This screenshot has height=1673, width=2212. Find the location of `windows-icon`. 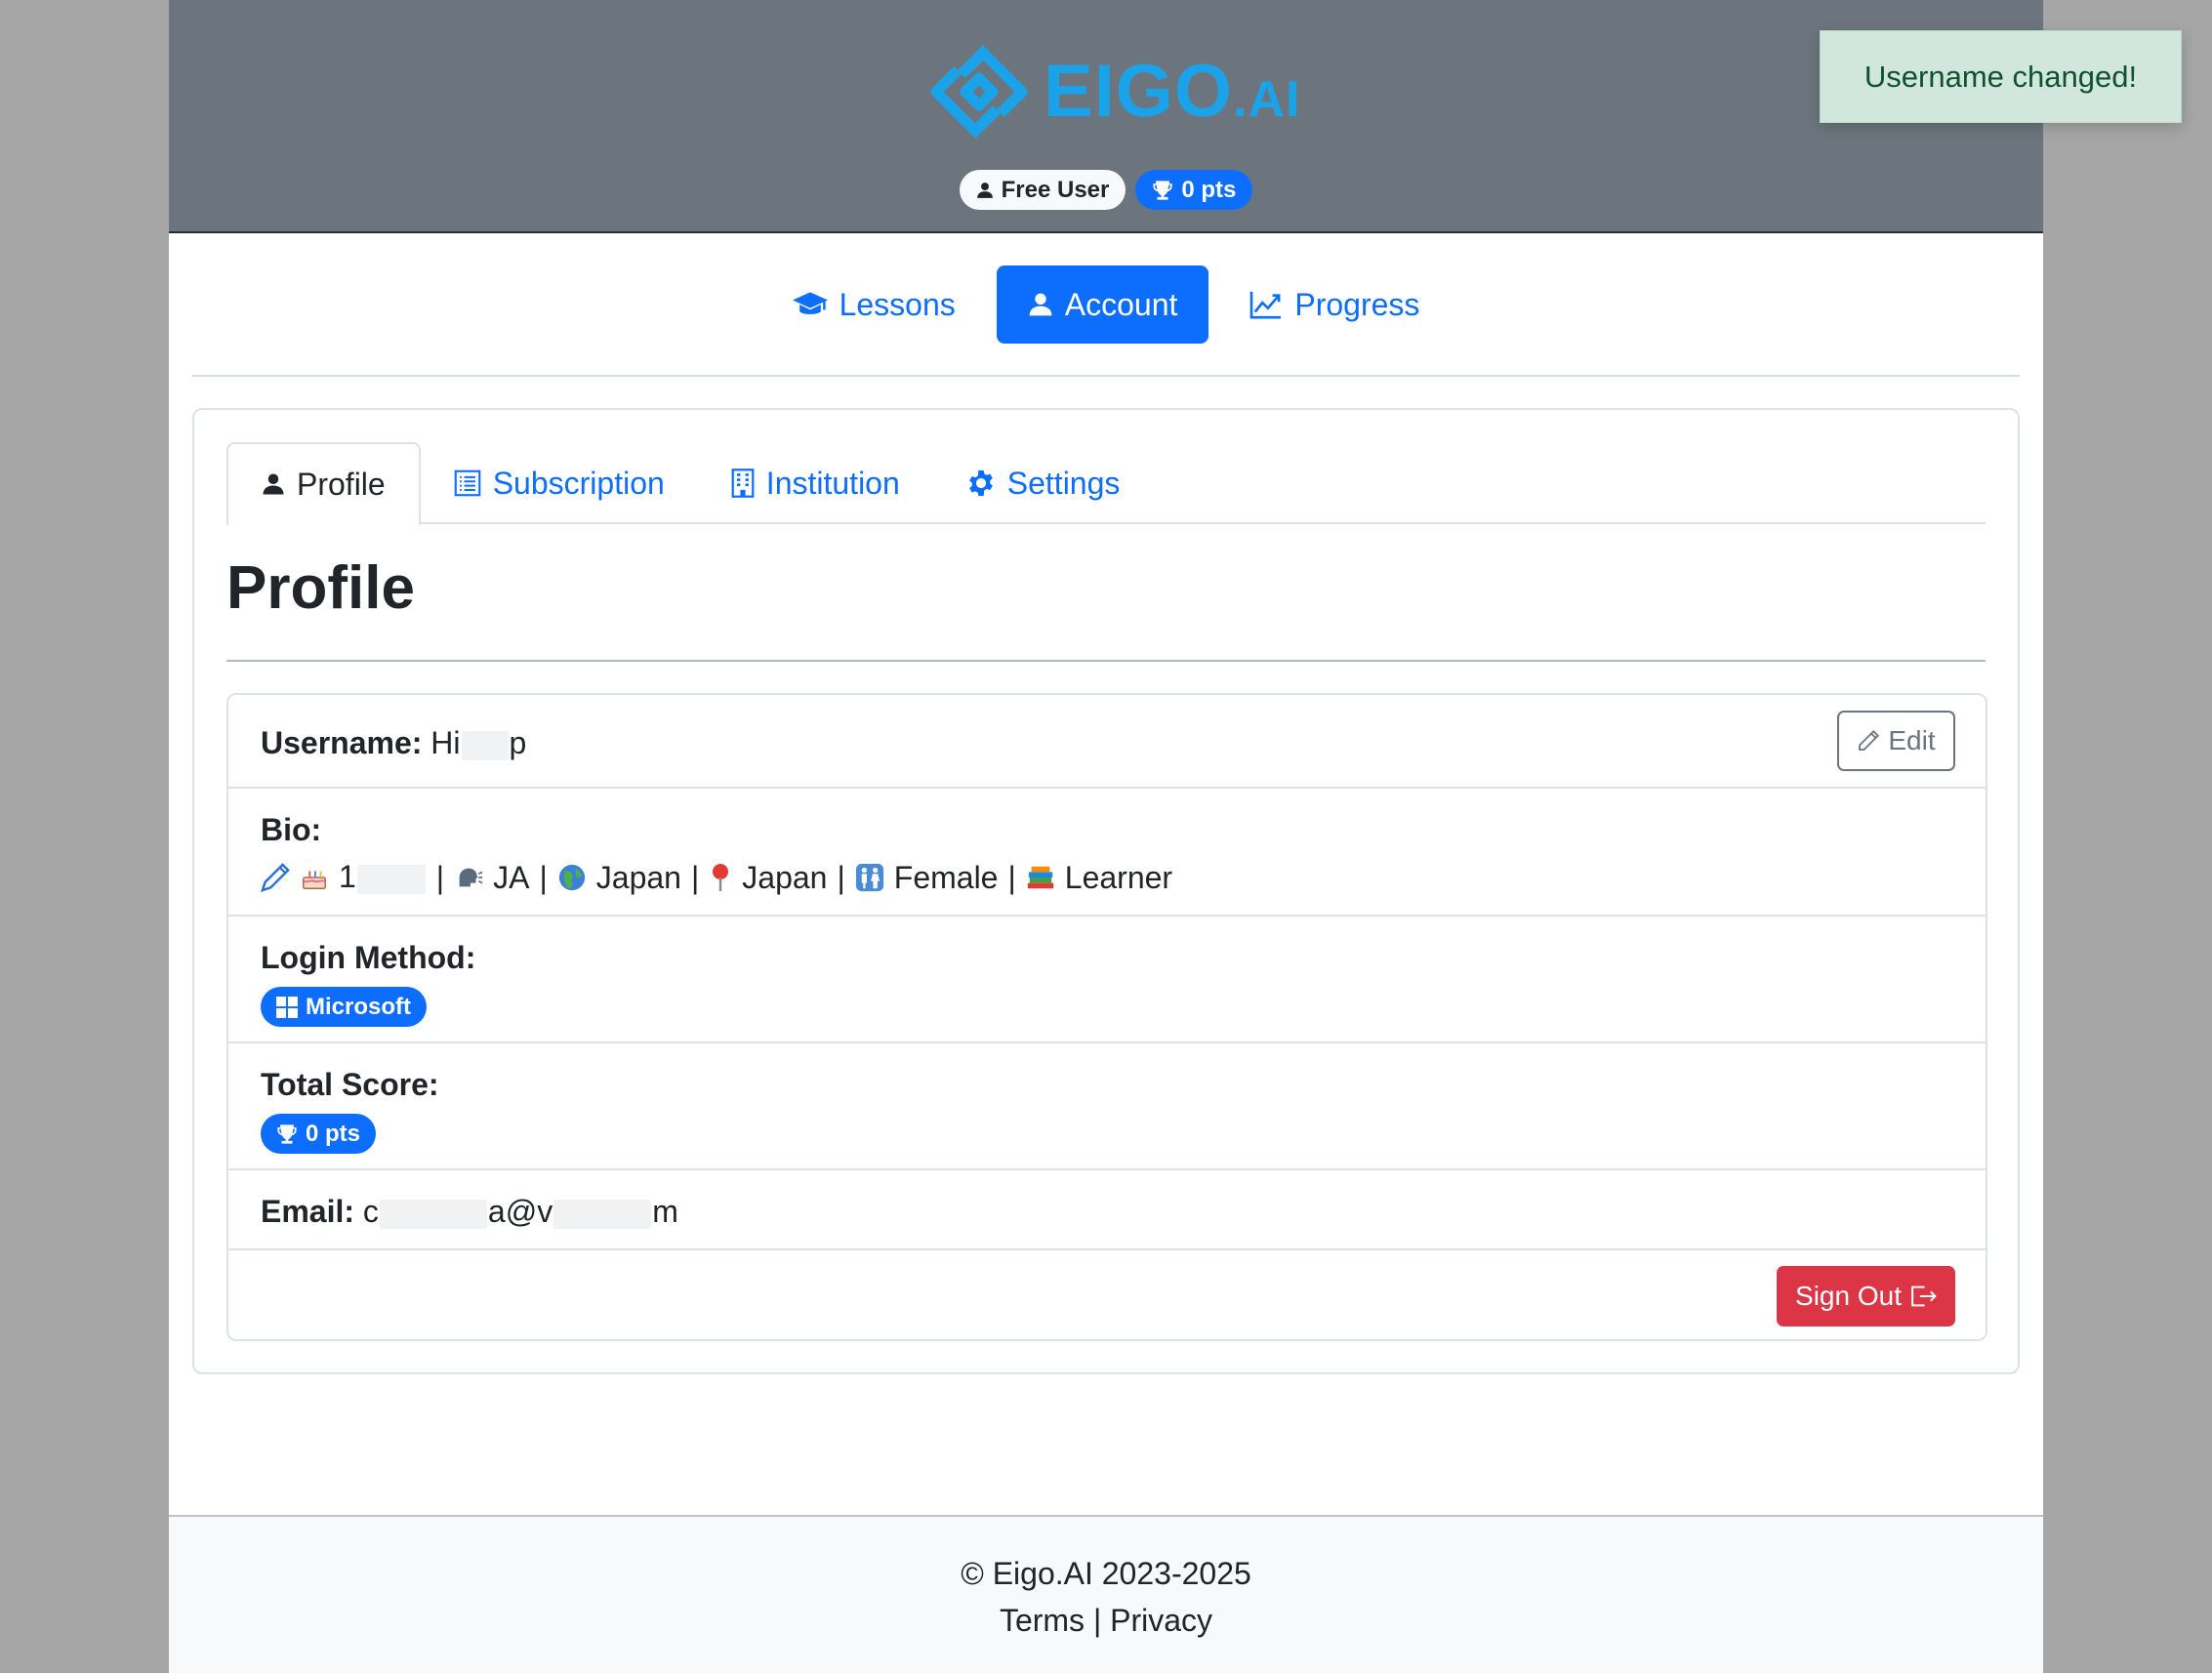

windows-icon is located at coordinates (287, 1007).